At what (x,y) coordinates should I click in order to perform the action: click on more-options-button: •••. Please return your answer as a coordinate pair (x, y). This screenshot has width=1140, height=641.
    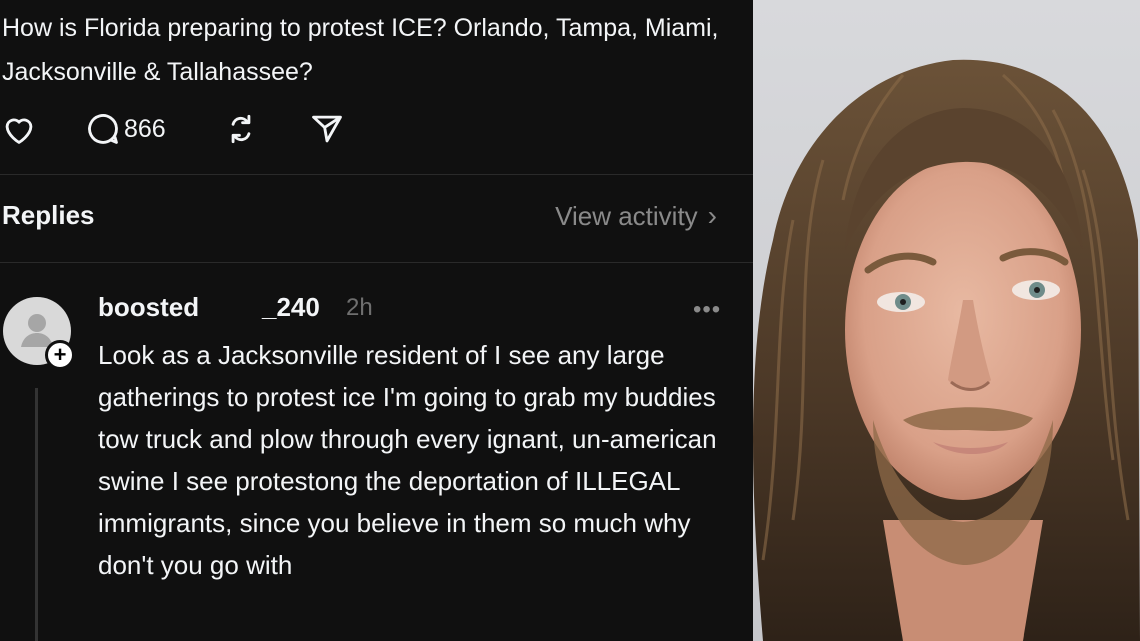
    Looking at the image, I should click on (707, 310).